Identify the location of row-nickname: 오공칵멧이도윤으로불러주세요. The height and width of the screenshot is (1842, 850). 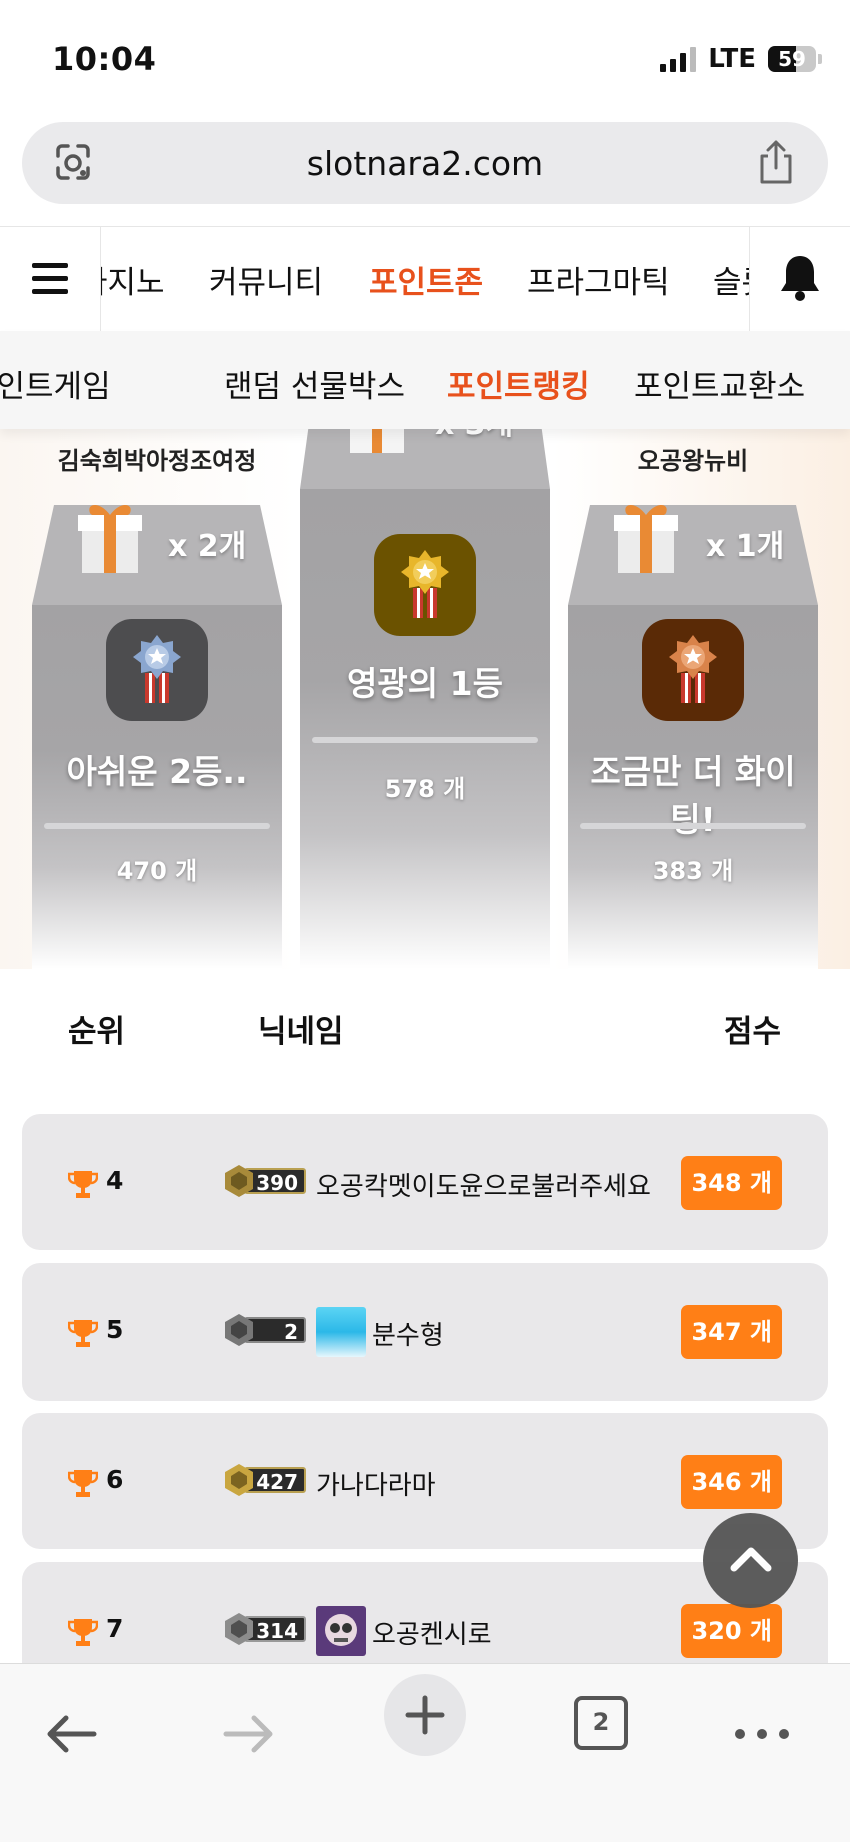
(483, 1184).